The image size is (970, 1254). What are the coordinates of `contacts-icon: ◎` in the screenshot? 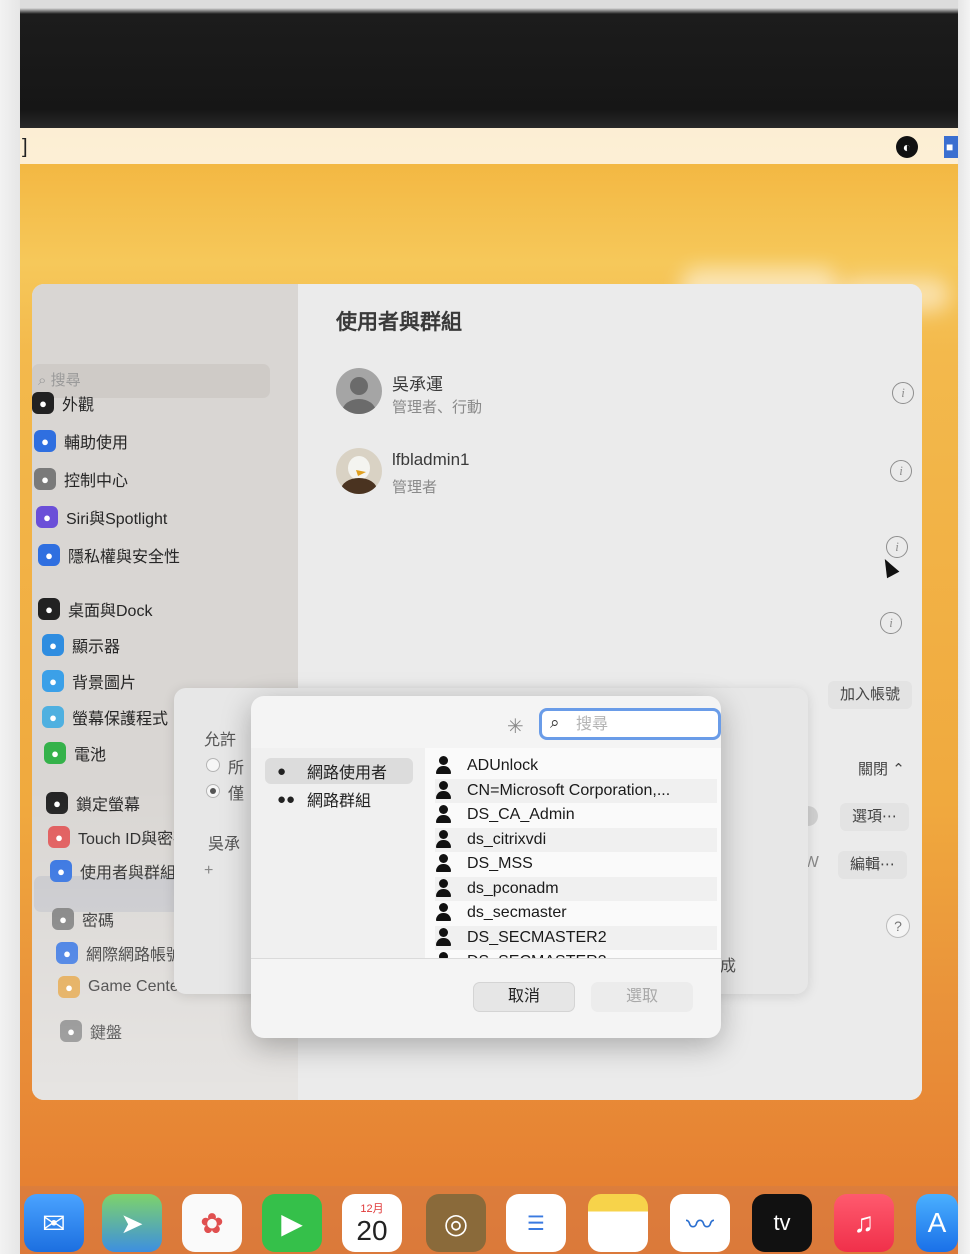 It's located at (456, 1223).